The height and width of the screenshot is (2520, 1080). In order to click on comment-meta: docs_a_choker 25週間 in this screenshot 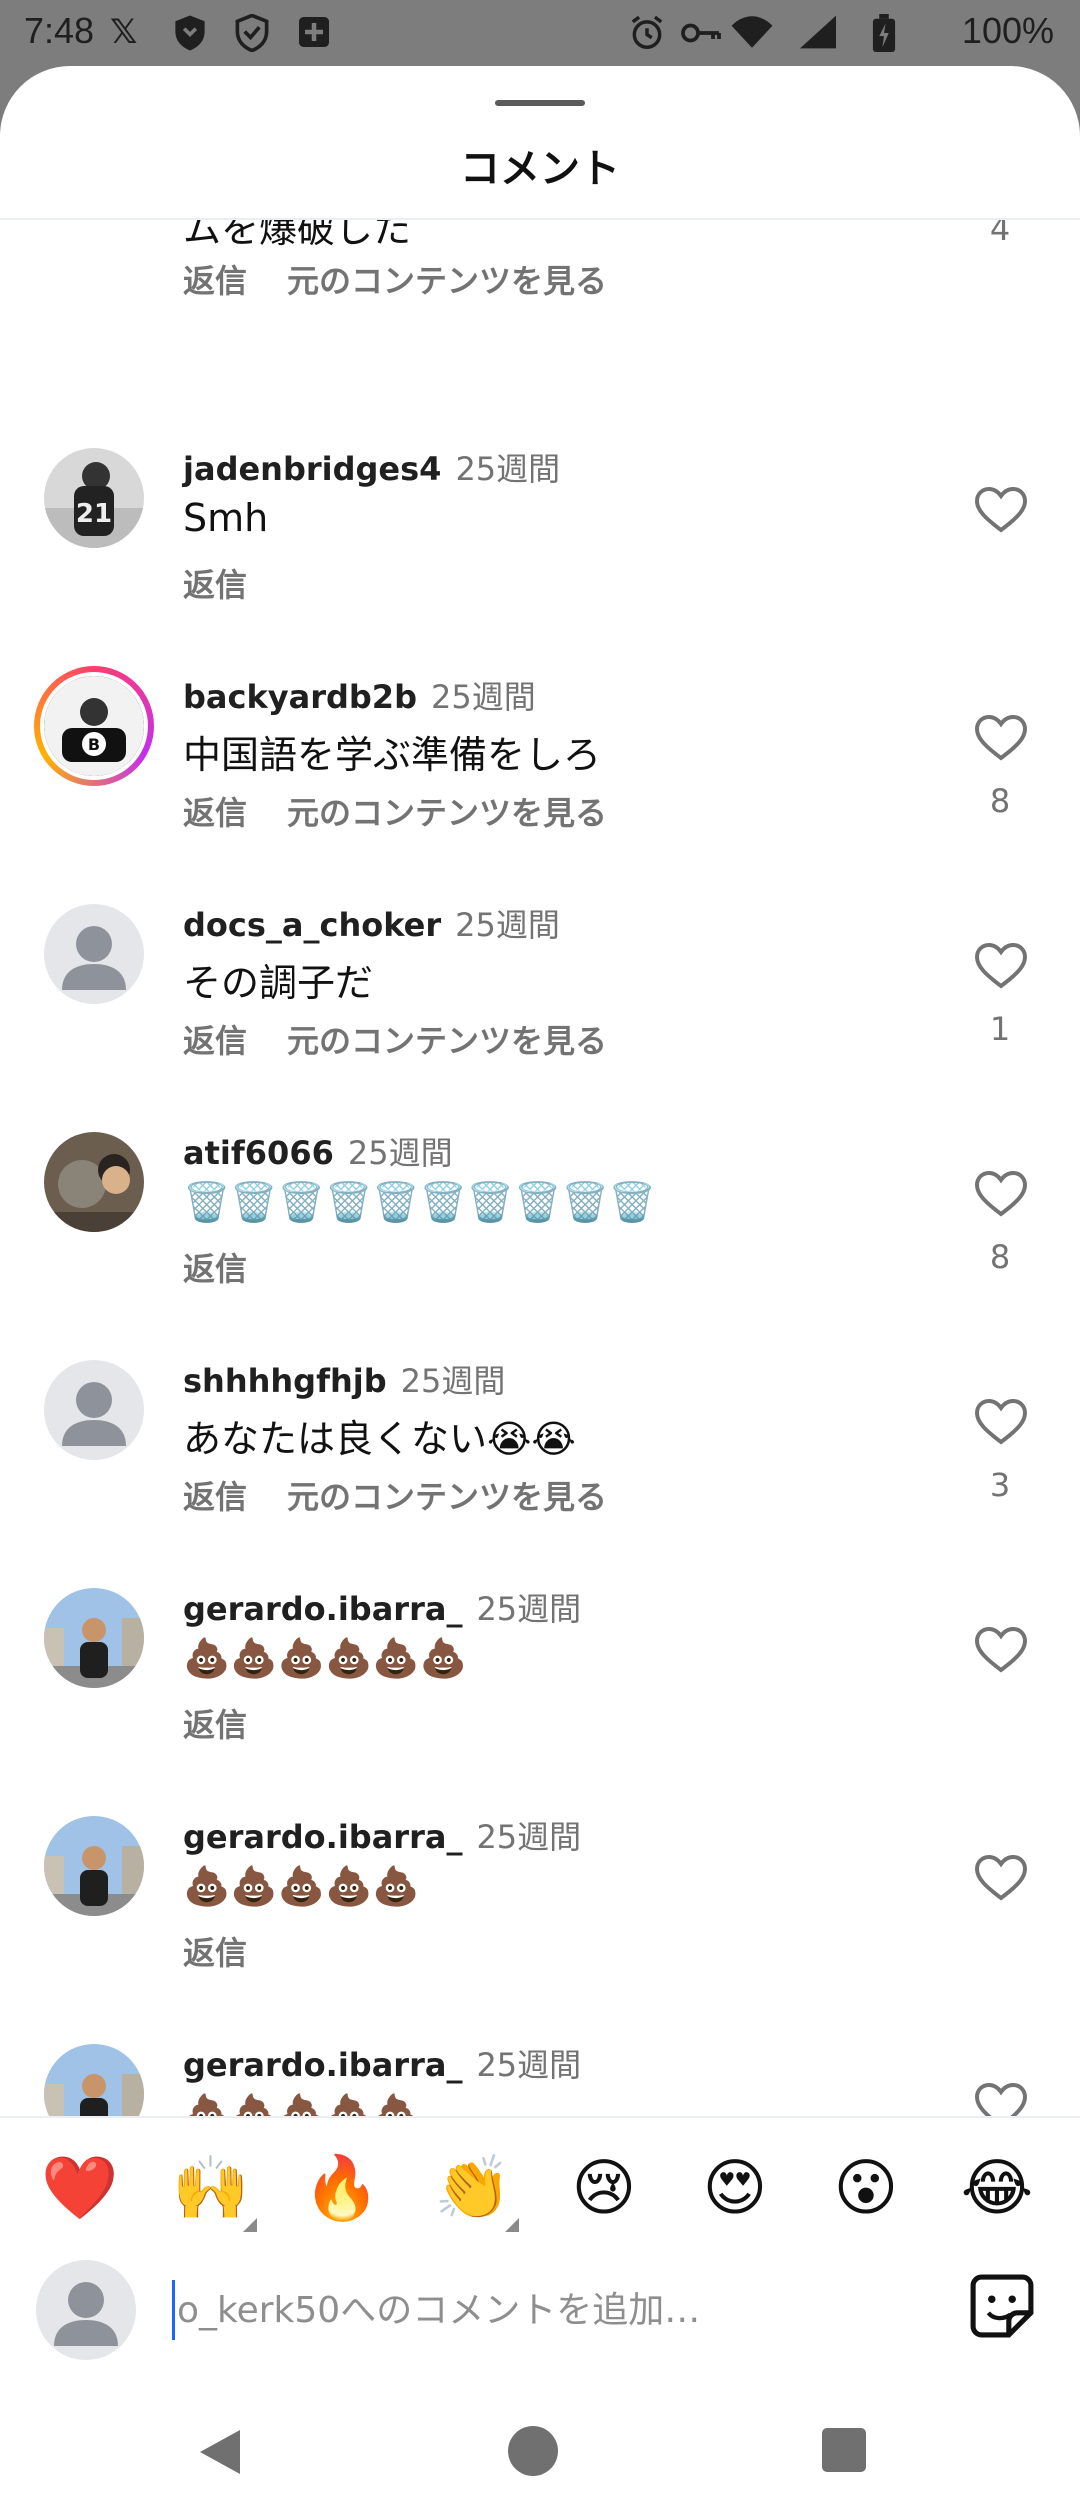, I will do `click(371, 923)`.